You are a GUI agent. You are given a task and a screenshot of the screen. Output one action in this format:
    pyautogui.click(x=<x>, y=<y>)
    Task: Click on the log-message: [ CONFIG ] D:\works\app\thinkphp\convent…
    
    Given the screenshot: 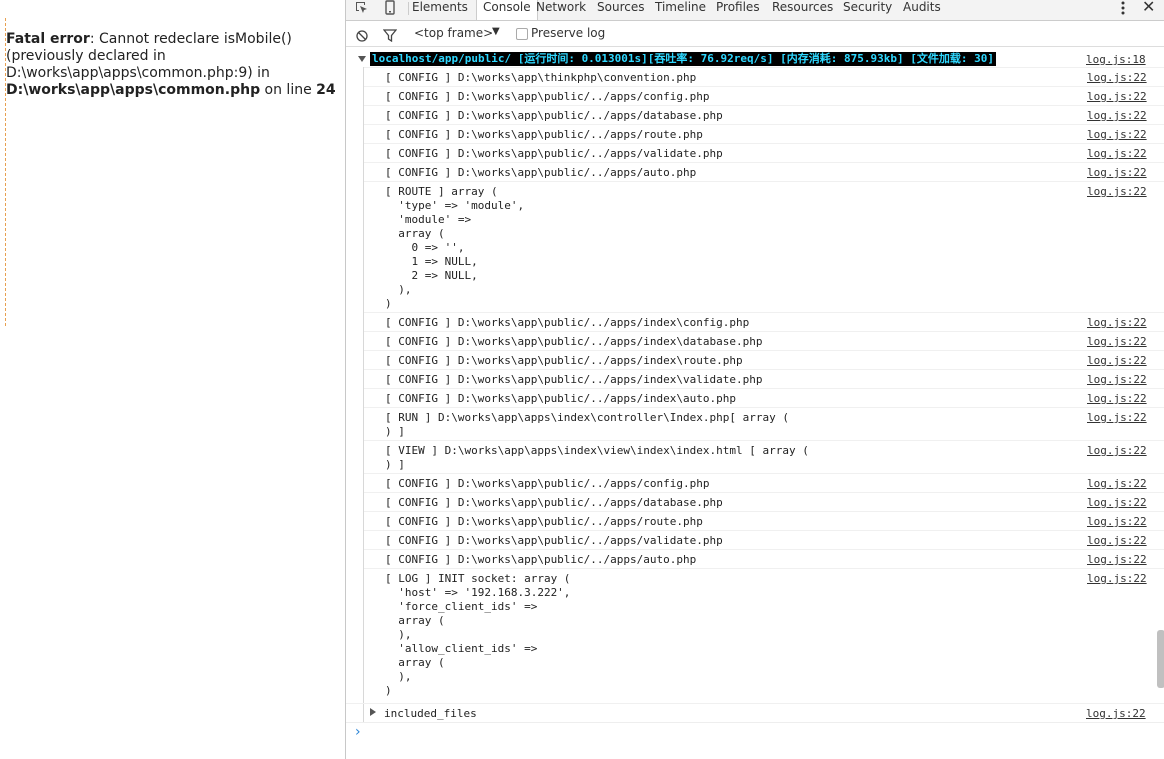 What is the action you would take?
    pyautogui.click(x=764, y=77)
    